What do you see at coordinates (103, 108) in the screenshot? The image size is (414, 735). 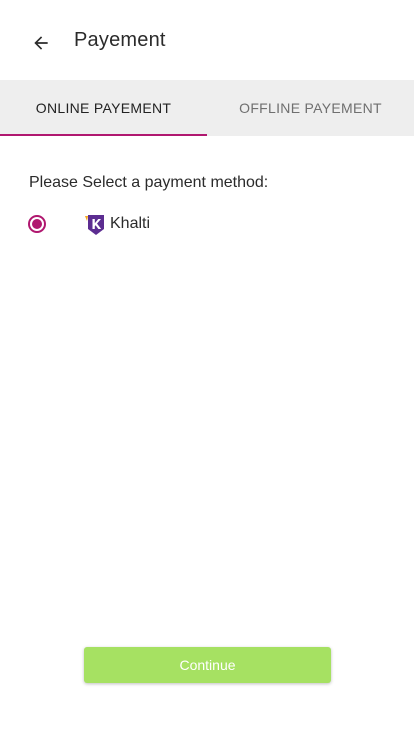 I see `tab-online-payement: ONLINE PAYEMENT` at bounding box center [103, 108].